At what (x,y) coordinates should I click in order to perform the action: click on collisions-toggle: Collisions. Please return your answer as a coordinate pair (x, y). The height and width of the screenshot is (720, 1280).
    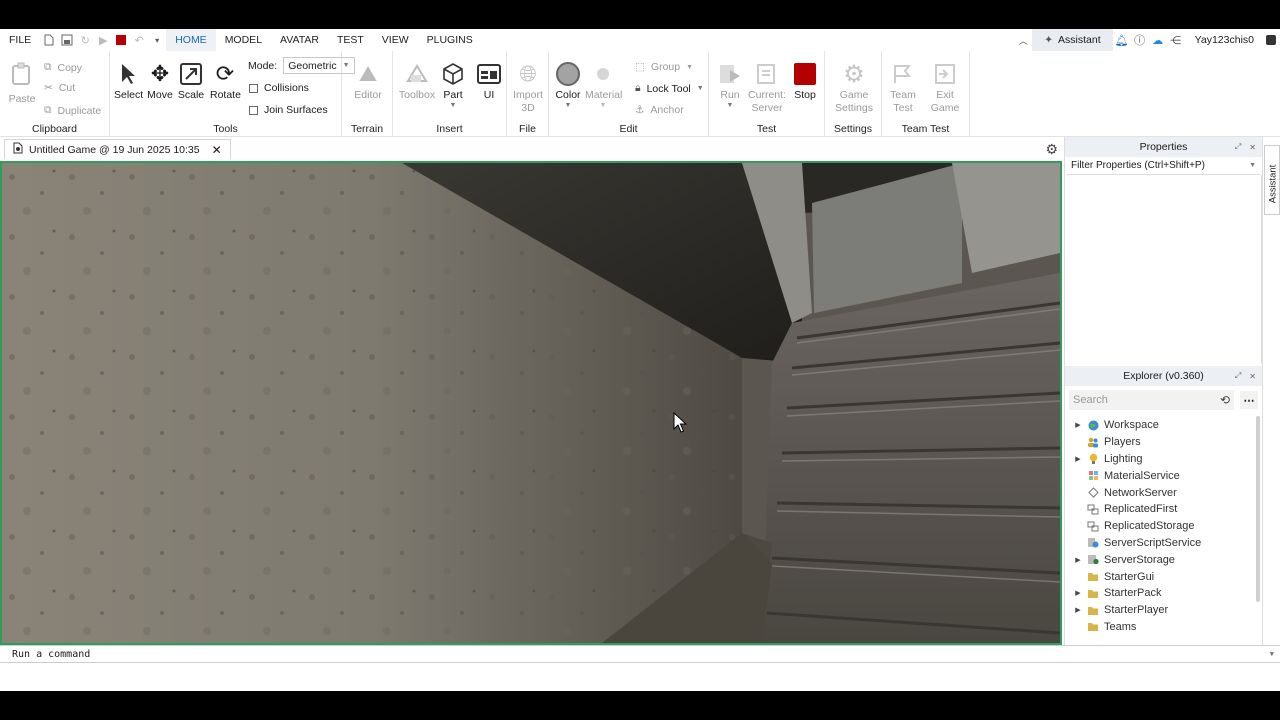
    Looking at the image, I should click on (279, 88).